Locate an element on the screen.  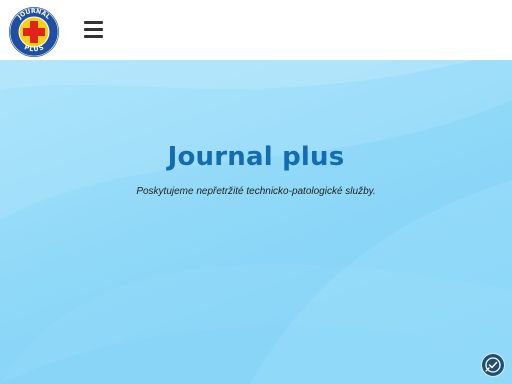
hamburger-menu-button is located at coordinates (95, 29).